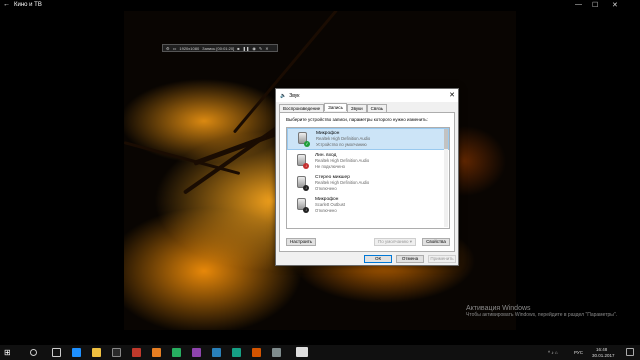 This screenshot has height=360, width=640. Describe the element at coordinates (302, 205) in the screenshot. I see `microphone-icon: ↓` at that location.